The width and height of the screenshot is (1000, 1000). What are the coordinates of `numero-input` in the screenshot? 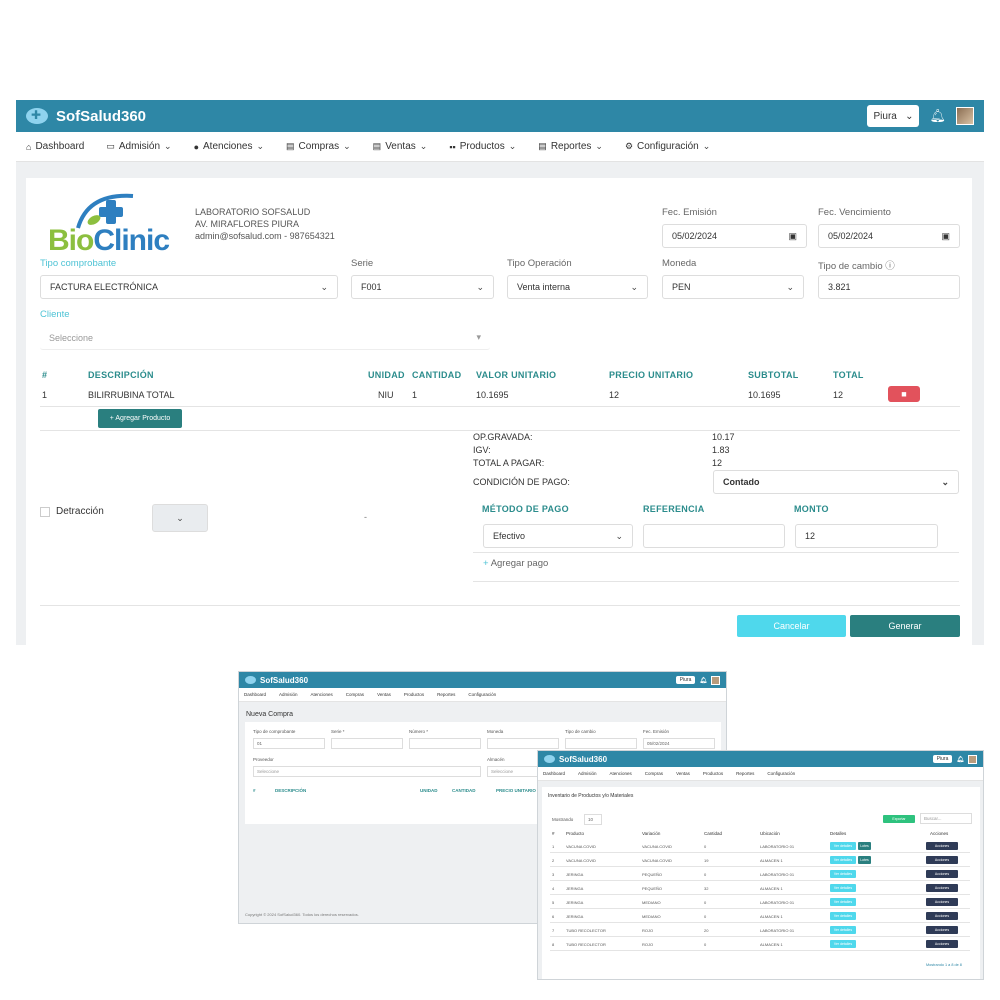 It's located at (445, 743).